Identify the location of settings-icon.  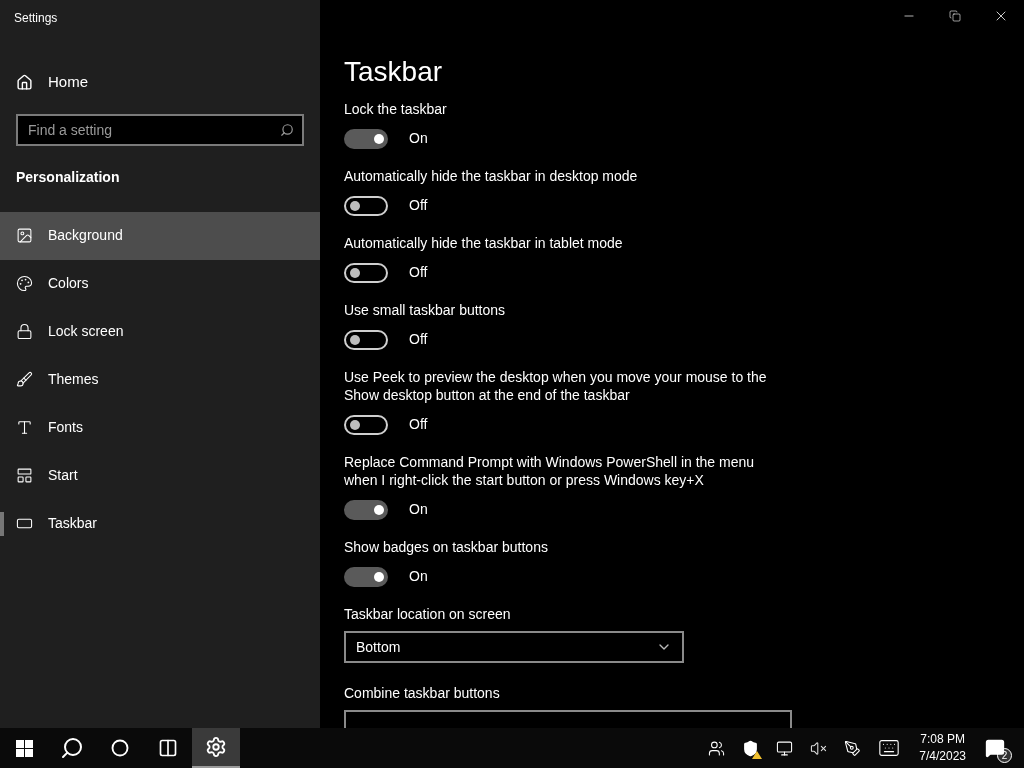
(216, 747).